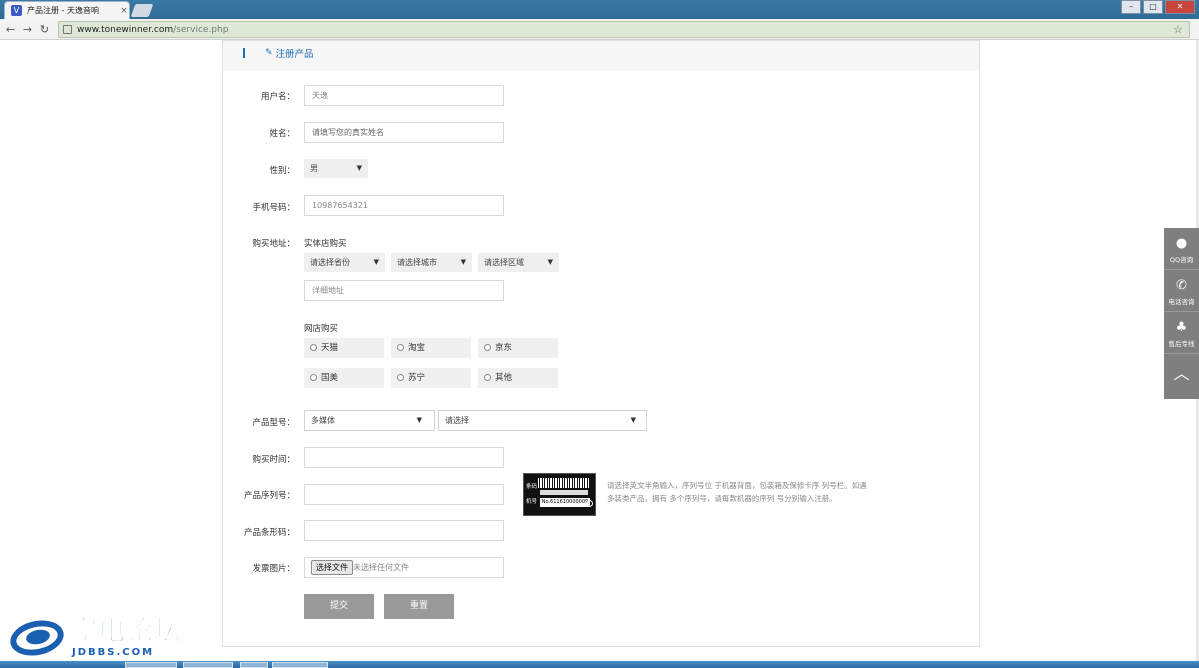 This screenshot has height=668, width=1199. I want to click on serial-example-image: 条码 机号 No.611610000009, so click(559, 494).